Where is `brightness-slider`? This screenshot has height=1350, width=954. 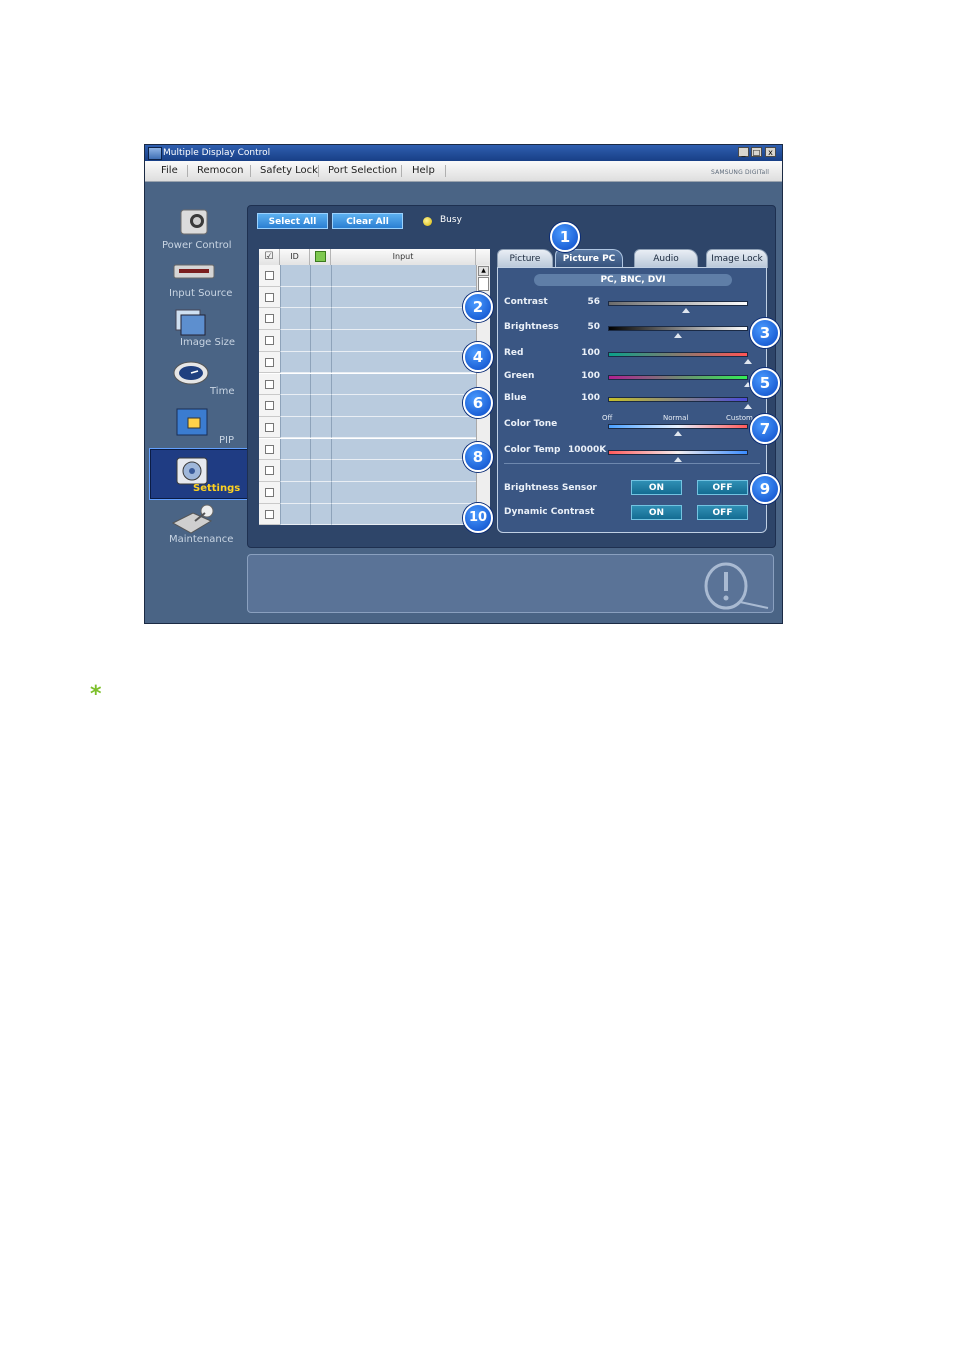
brightness-slider is located at coordinates (678, 328).